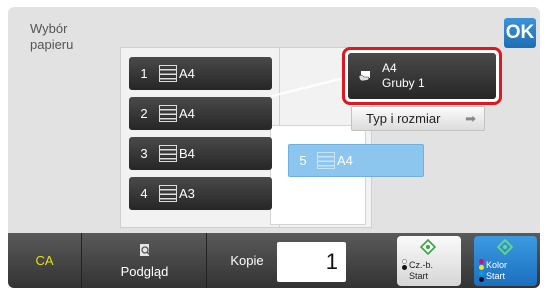 Image resolution: width=548 pixels, height=295 pixels. I want to click on selected-paper-highlight: A4 Gruby 1, so click(422, 76).